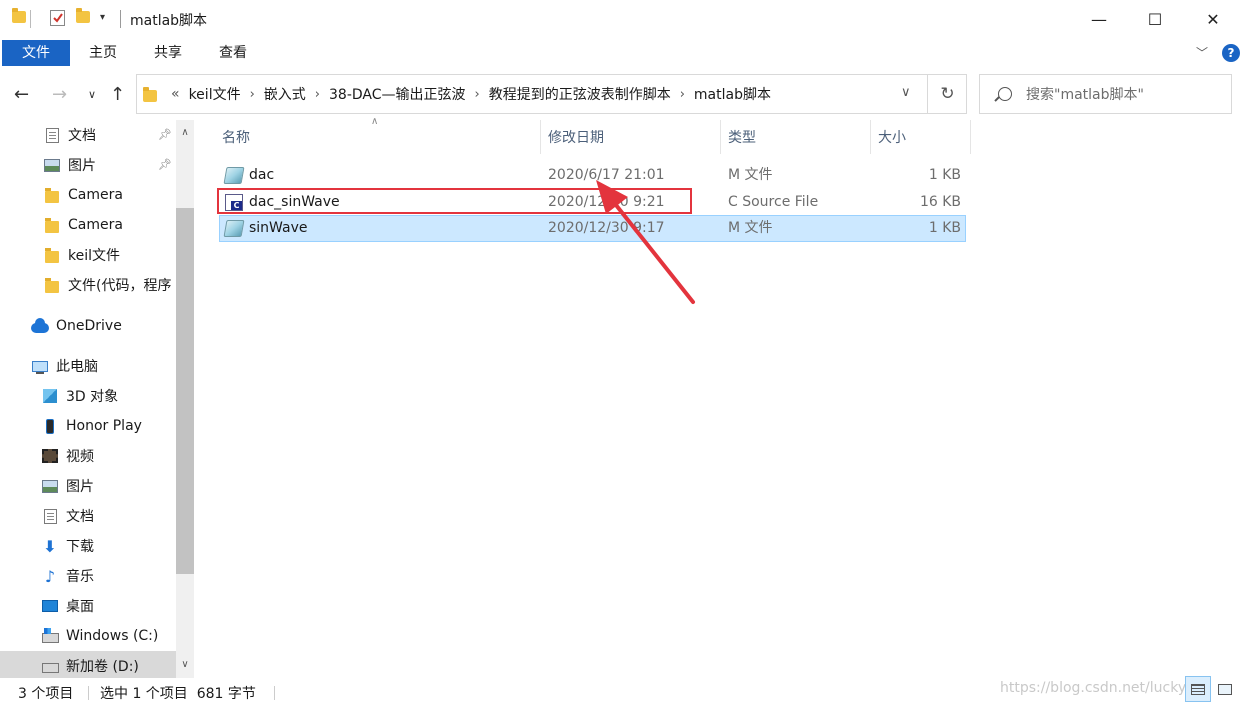 The height and width of the screenshot is (706, 1245). What do you see at coordinates (1155, 19) in the screenshot?
I see `maximize-button: ☐` at bounding box center [1155, 19].